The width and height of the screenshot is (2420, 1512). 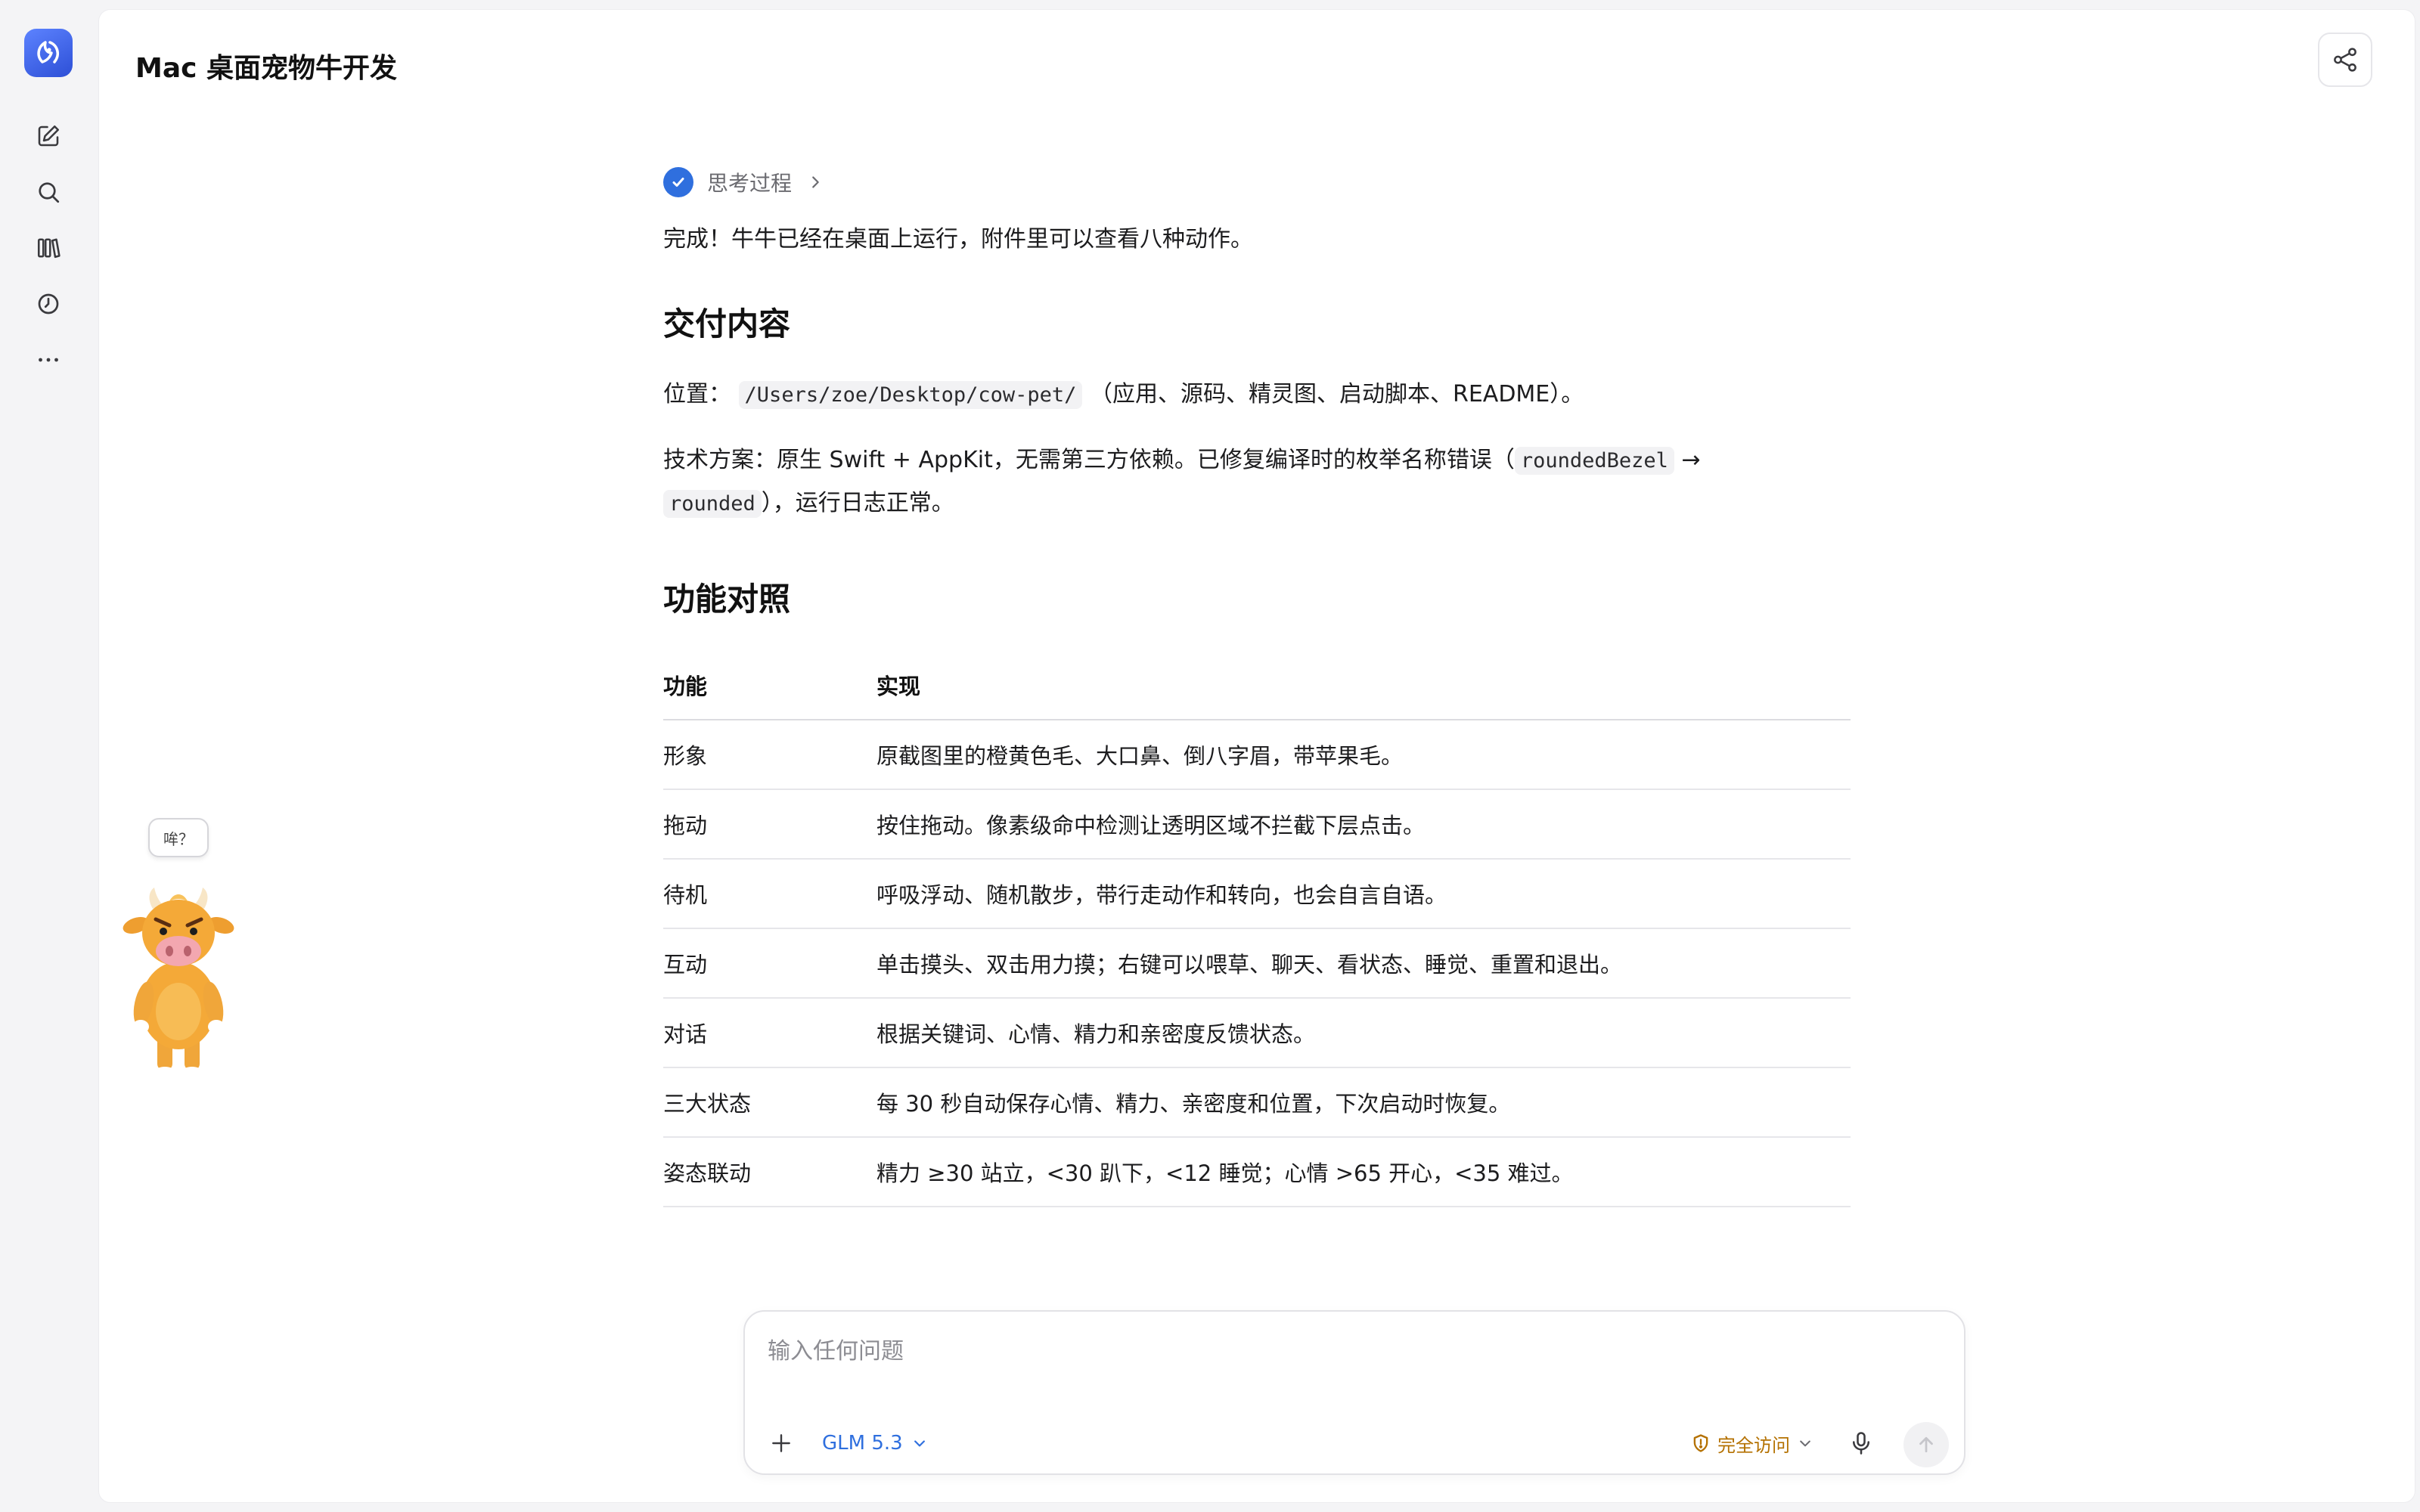 What do you see at coordinates (1363, 963) in the screenshot?
I see `table-cell-implementation: 单击摸头、双击用力摸；右键可以喂草、聊天、看状态、睡觉、重置和退出。` at bounding box center [1363, 963].